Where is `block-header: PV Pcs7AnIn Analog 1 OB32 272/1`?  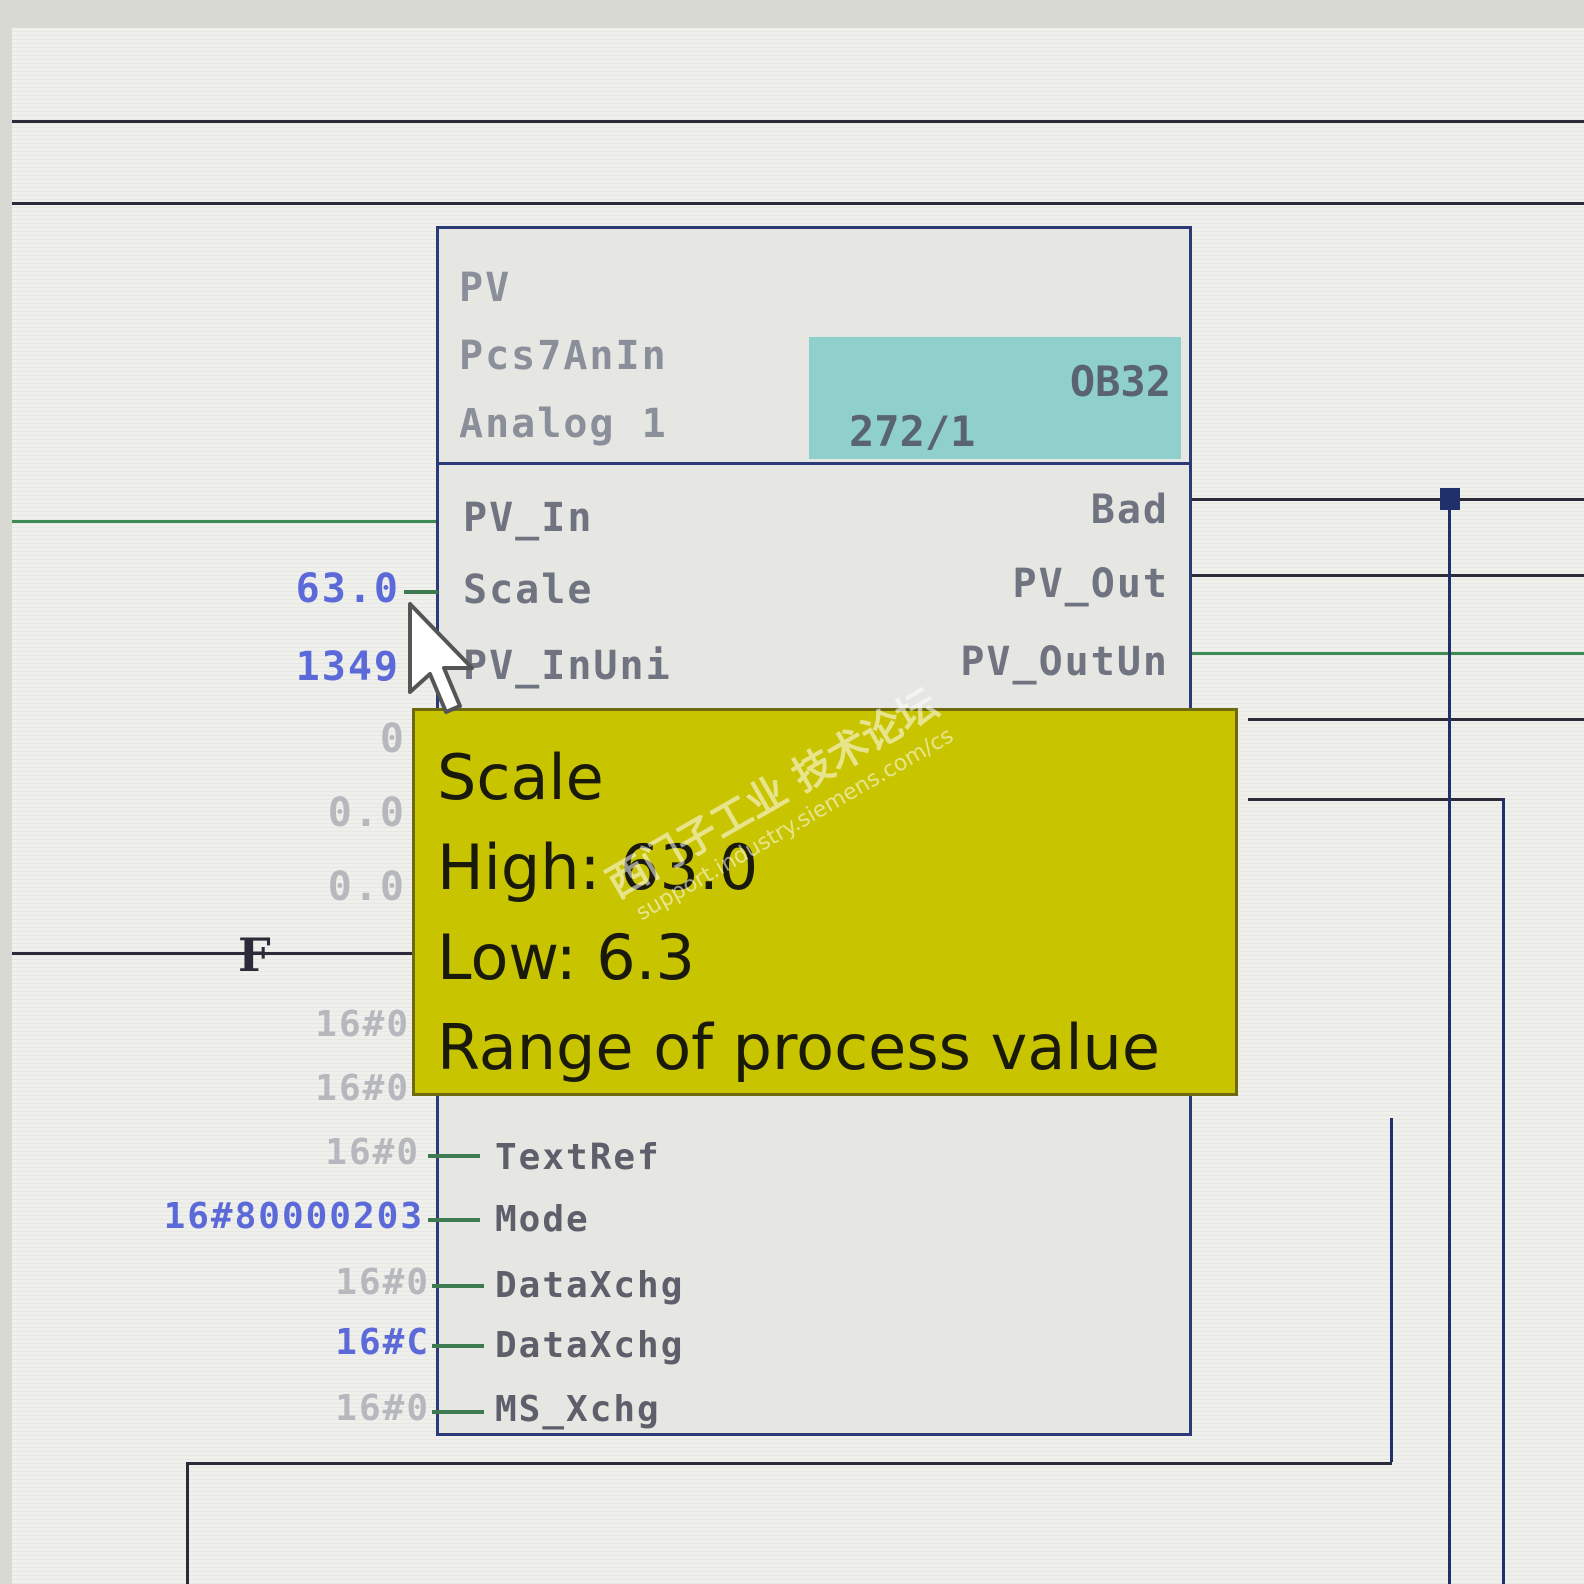
block-header: PV Pcs7AnIn Analog 1 OB32 272/1 is located at coordinates (814, 347).